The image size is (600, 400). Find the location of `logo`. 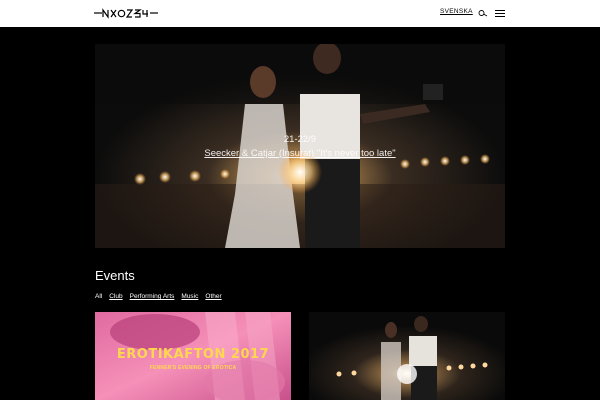

logo is located at coordinates (126, 13).